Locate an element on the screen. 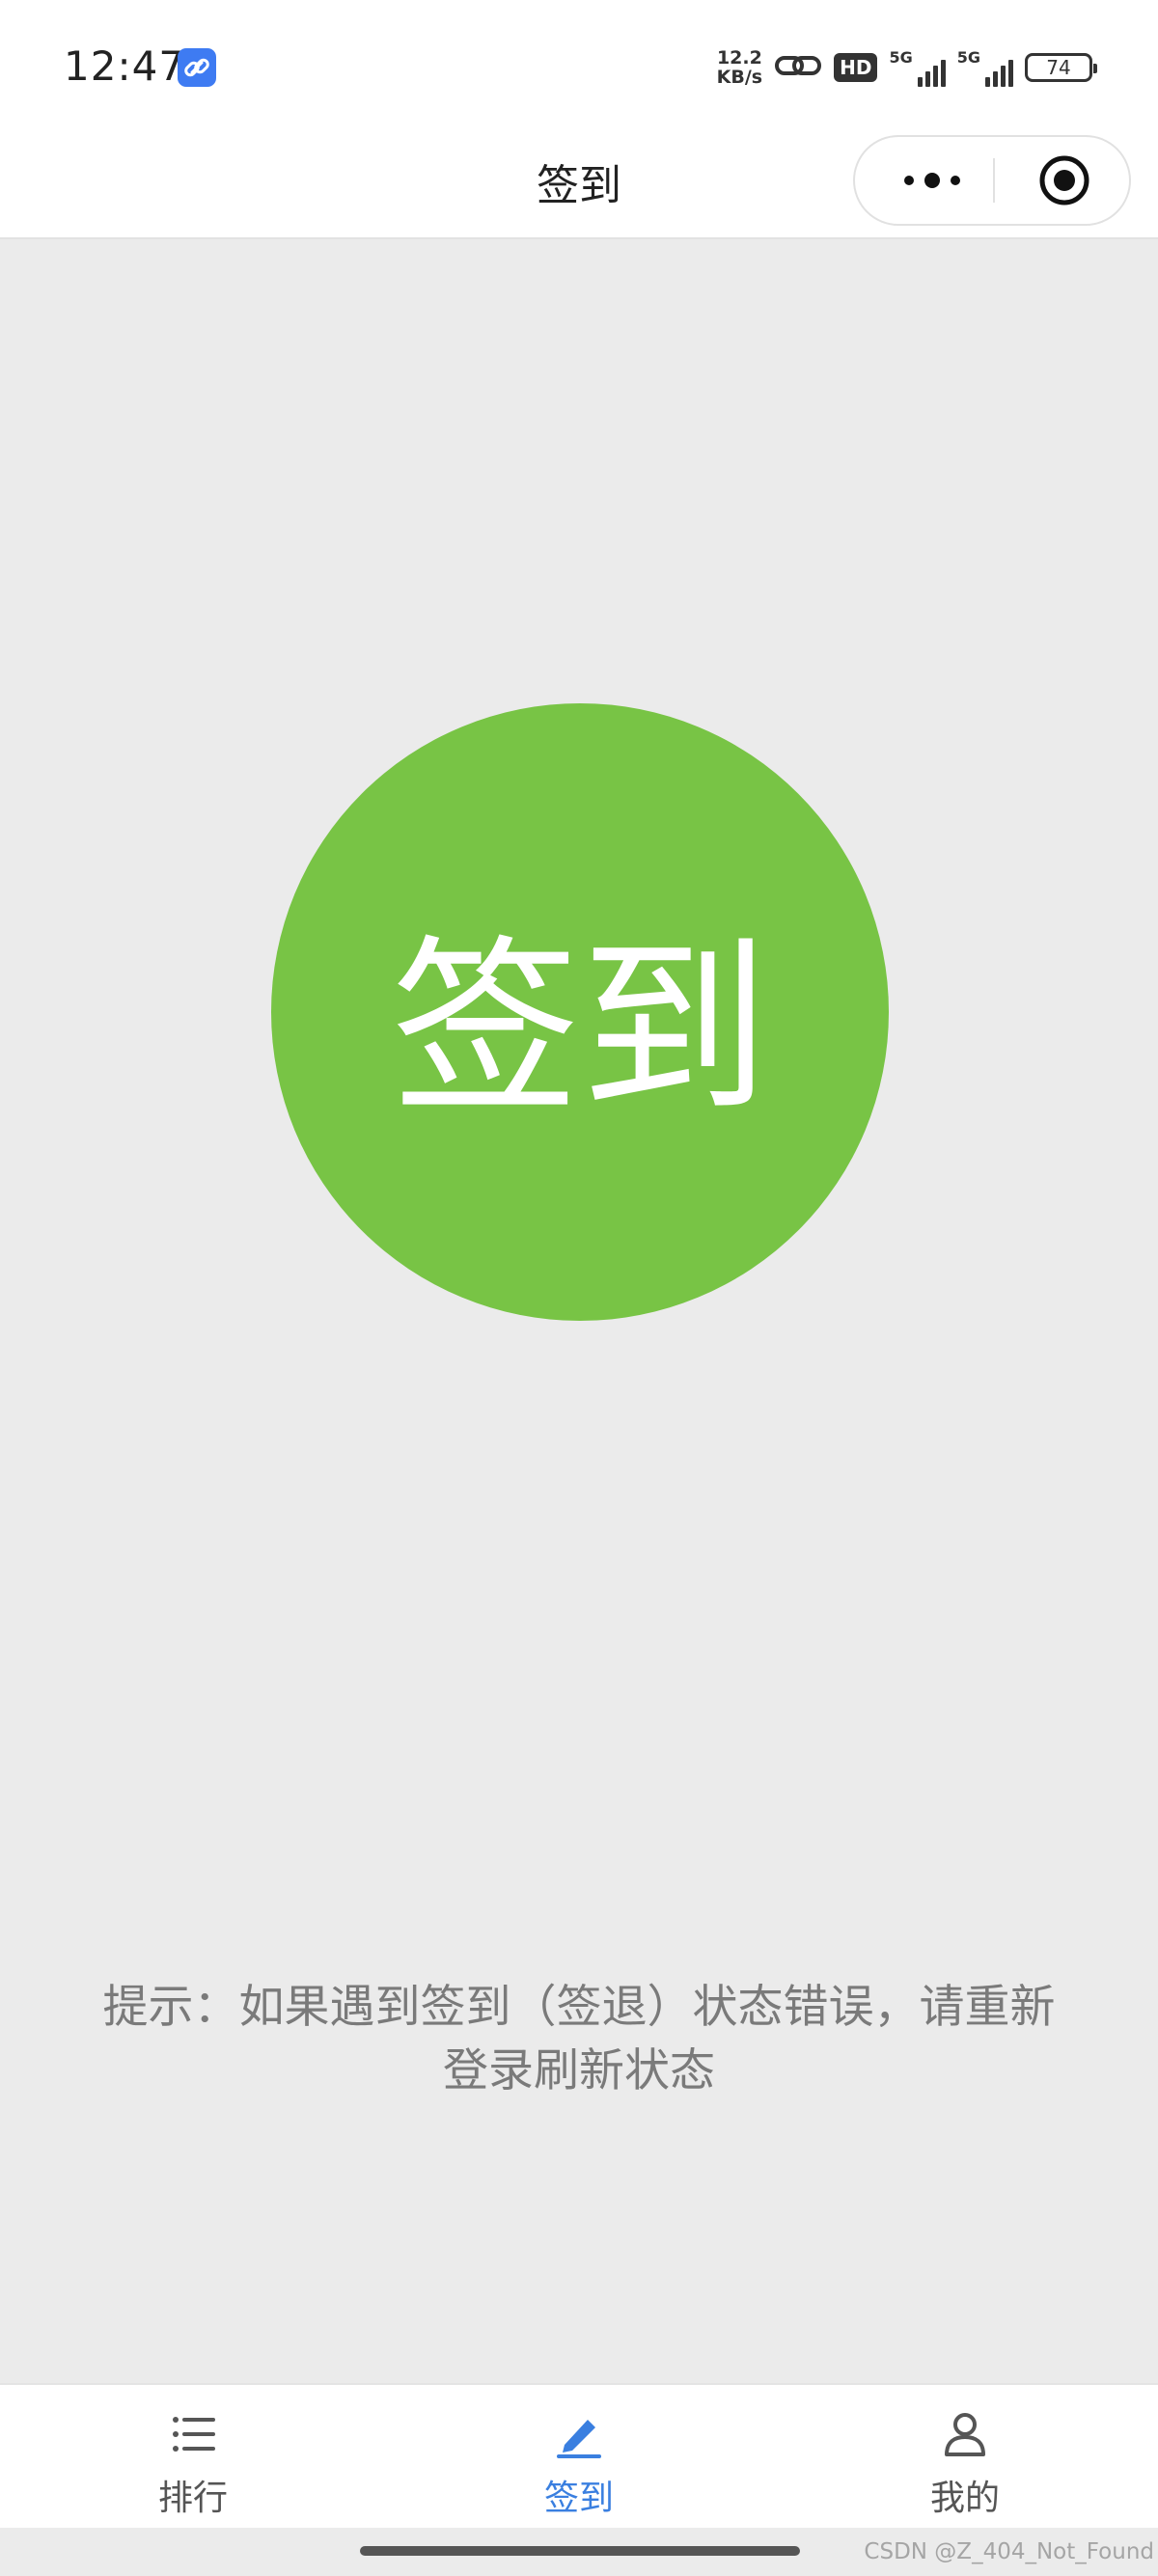 Image resolution: width=1158 pixels, height=2576 pixels. battery-level: 74 is located at coordinates (1058, 67).